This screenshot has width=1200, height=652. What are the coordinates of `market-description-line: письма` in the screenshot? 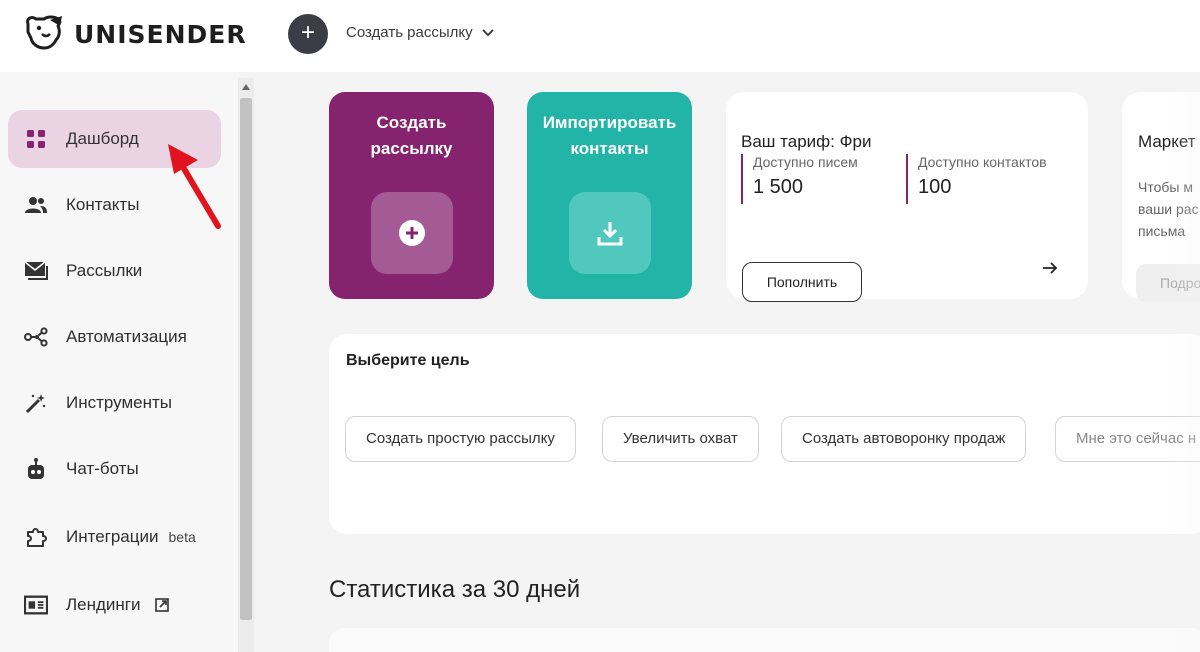 It's located at (1162, 231).